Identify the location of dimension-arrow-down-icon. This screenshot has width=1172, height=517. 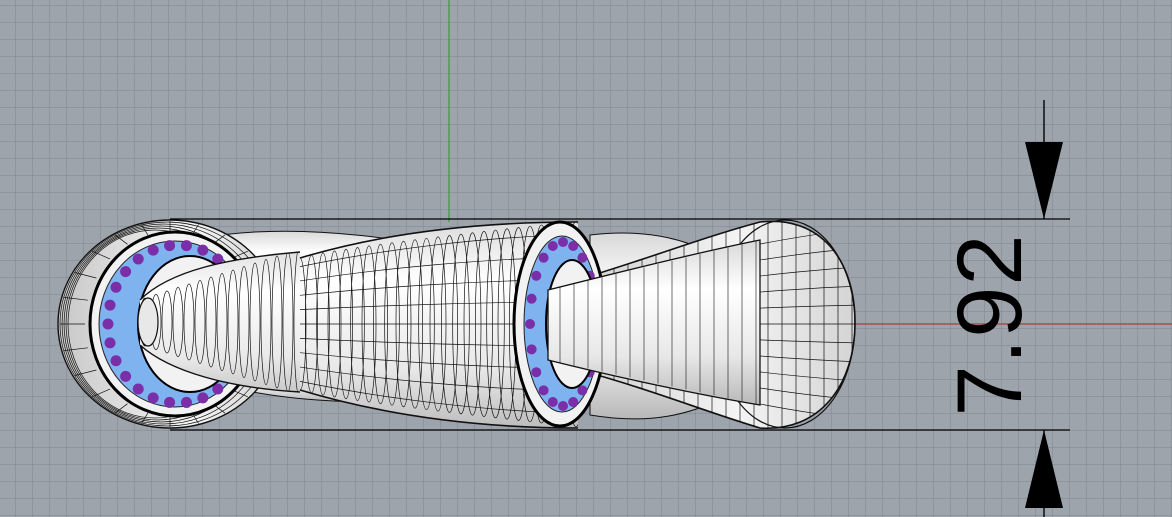
(1044, 180).